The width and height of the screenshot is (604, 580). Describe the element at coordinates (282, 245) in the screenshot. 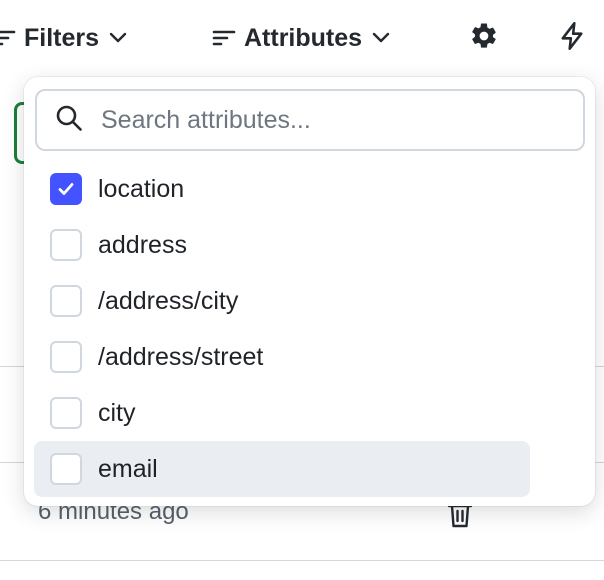

I see `option-address: address` at that location.